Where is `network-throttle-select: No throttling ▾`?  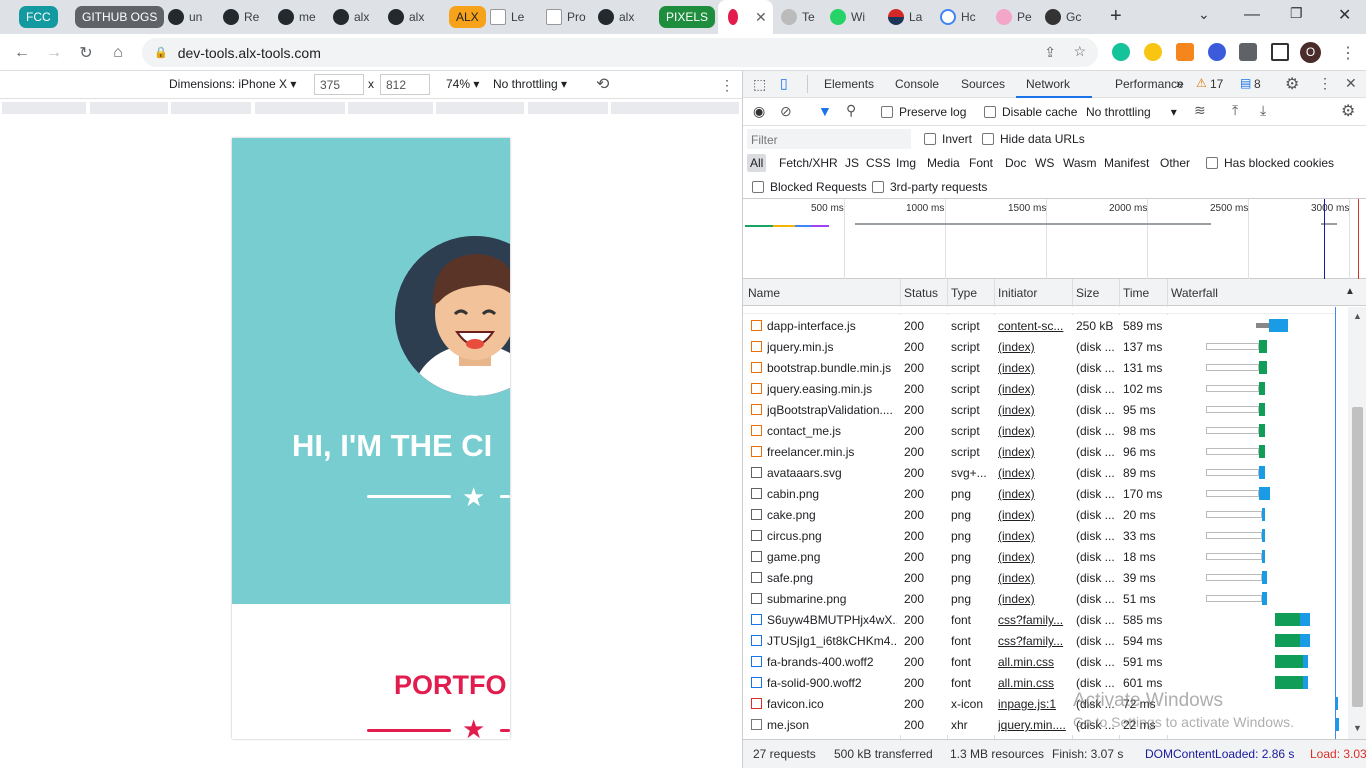
network-throttle-select: No throttling ▾ is located at coordinates (1131, 112).